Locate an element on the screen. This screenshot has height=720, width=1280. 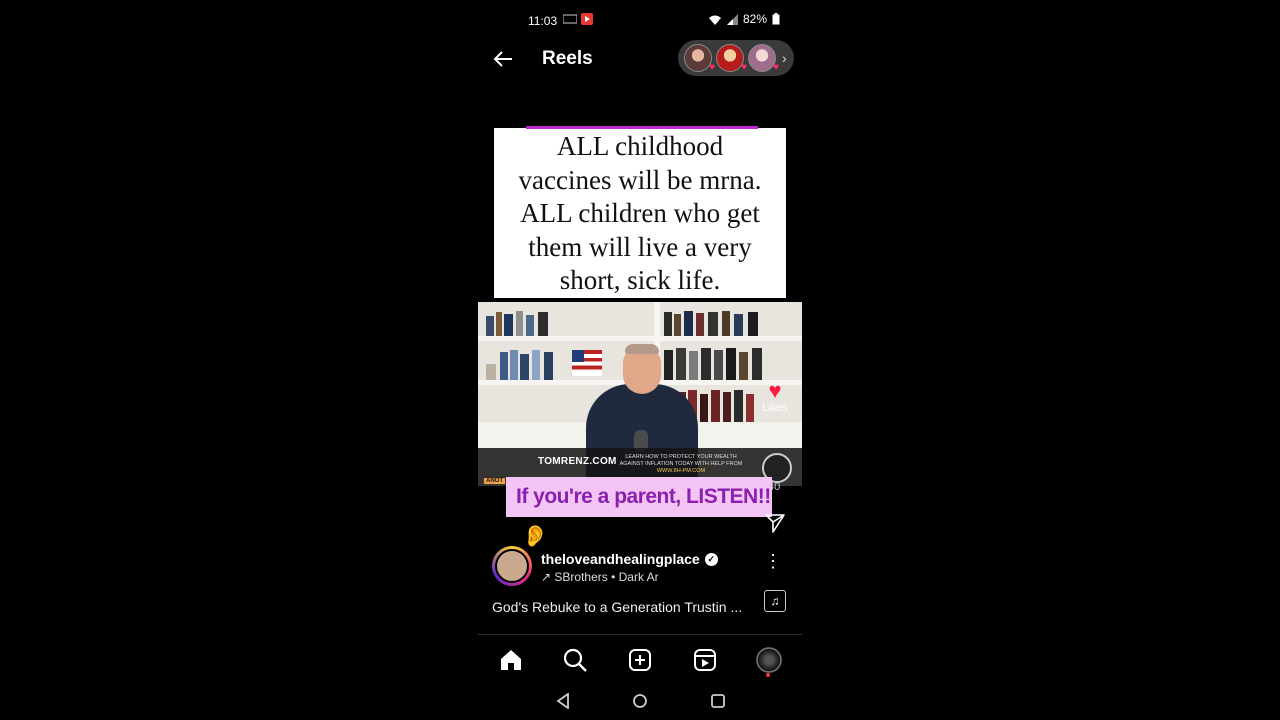
create-post-icon is located at coordinates (640, 660).